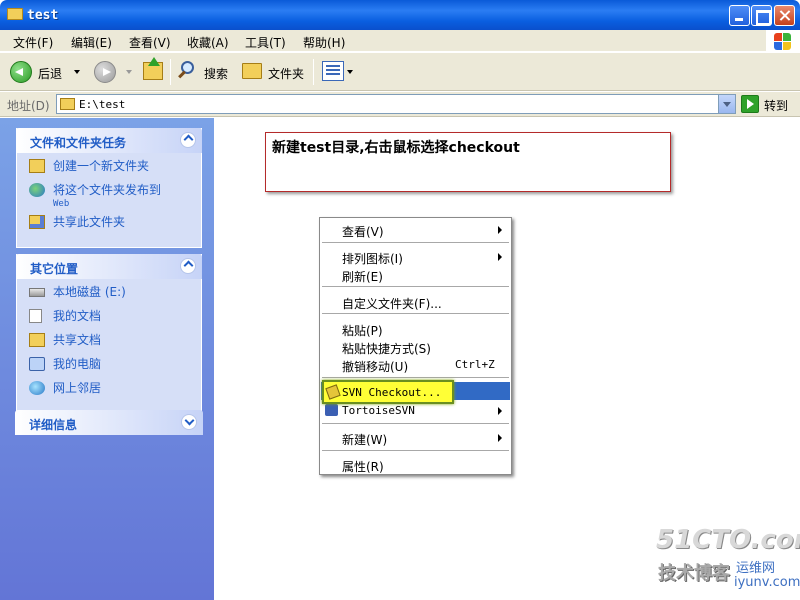  I want to click on share-folder-icon, so click(37, 222).